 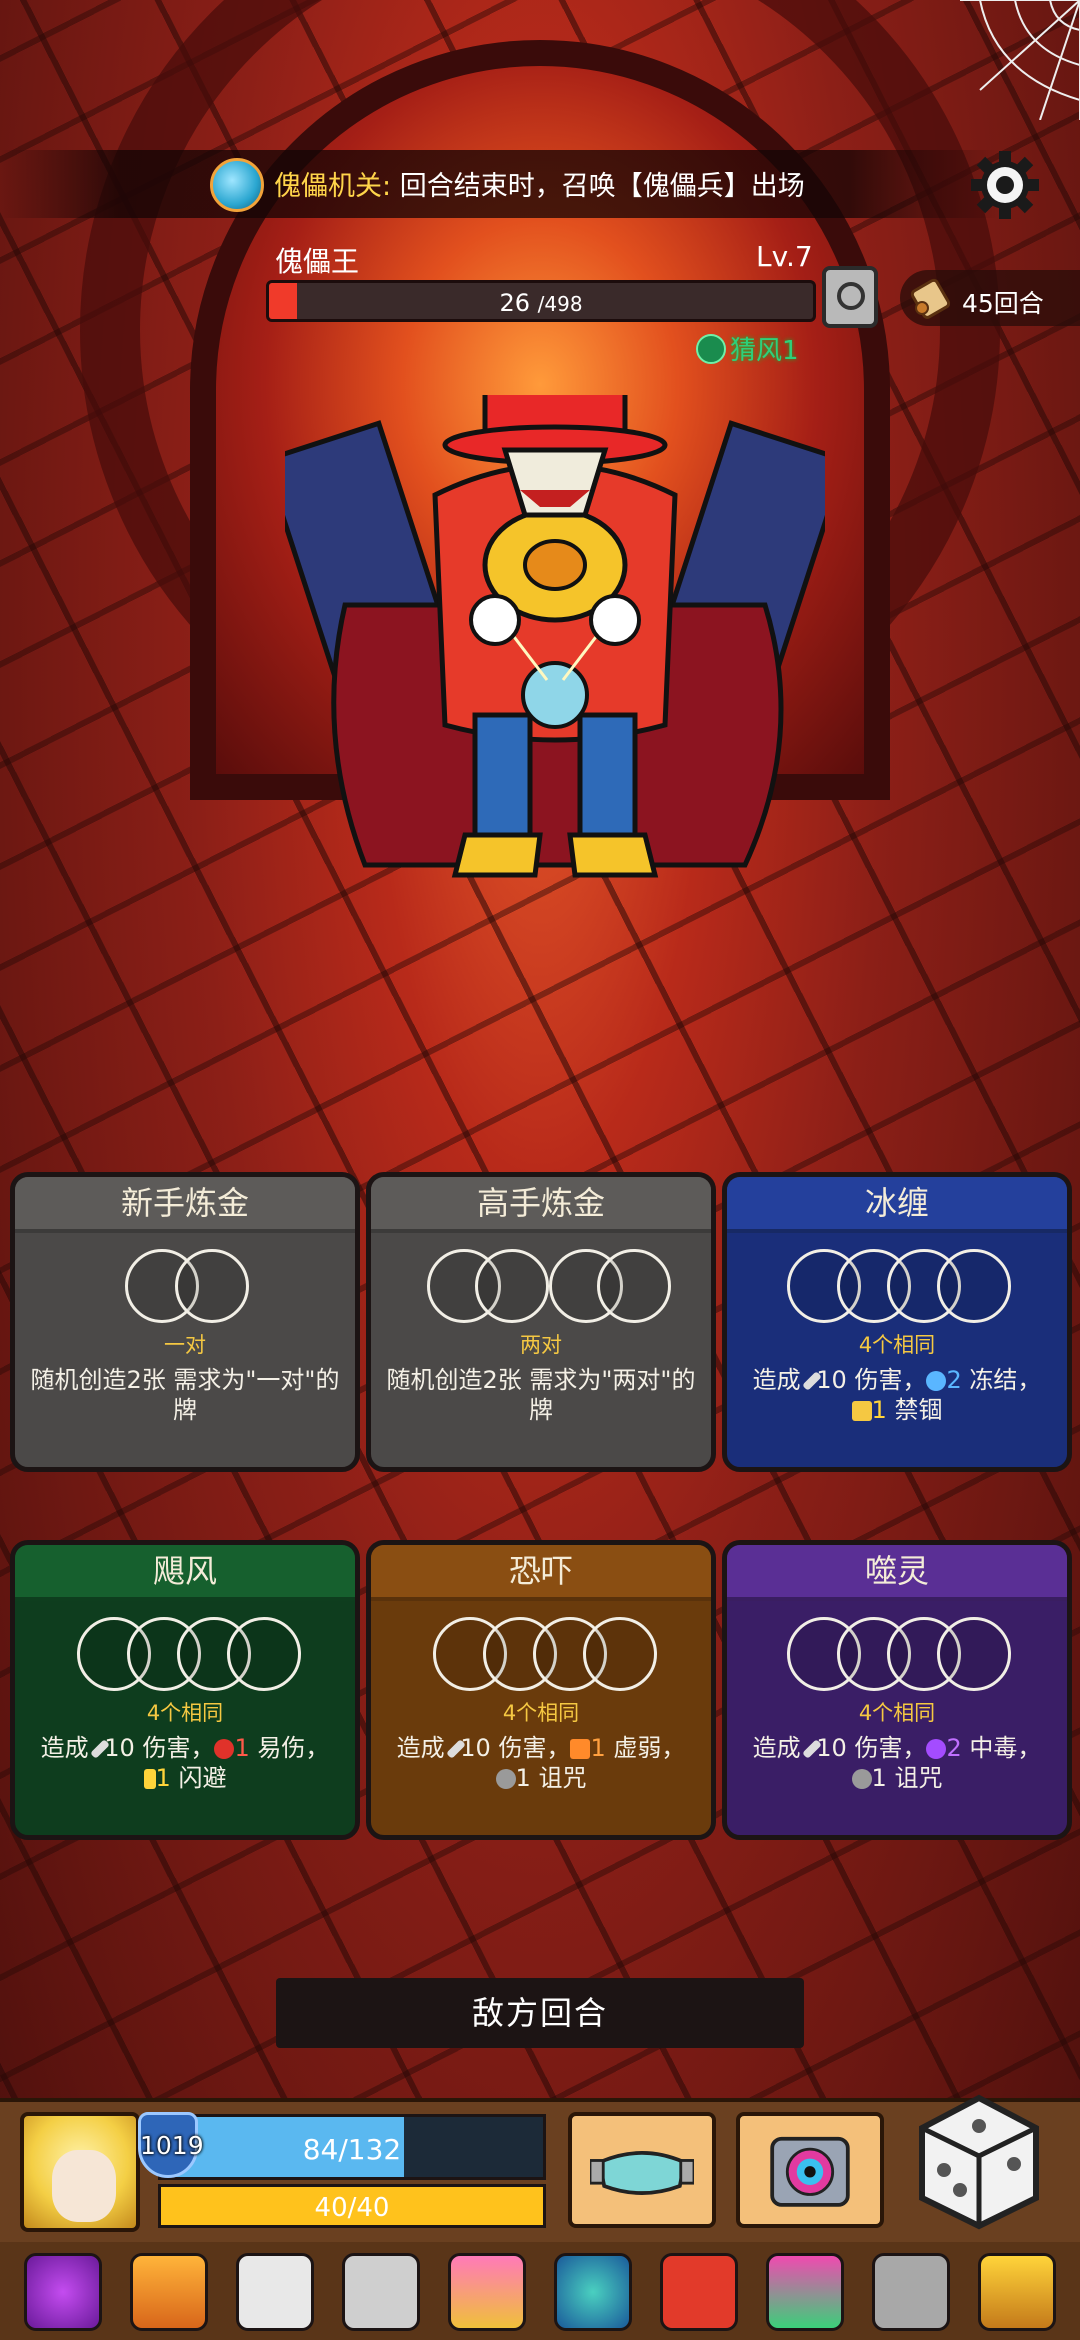 I want to click on weak-label: 虚弱，, so click(x=645, y=1748).